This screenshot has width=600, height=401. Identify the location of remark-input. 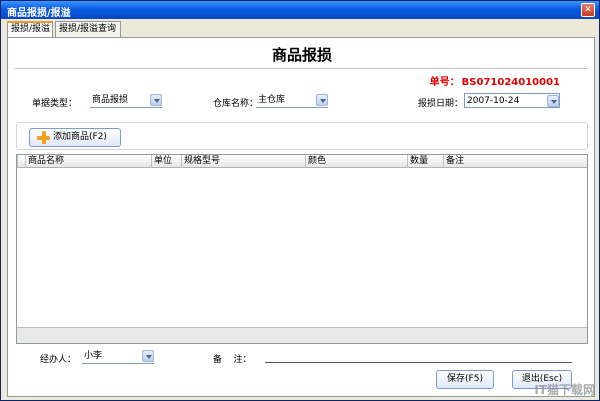
(418, 356).